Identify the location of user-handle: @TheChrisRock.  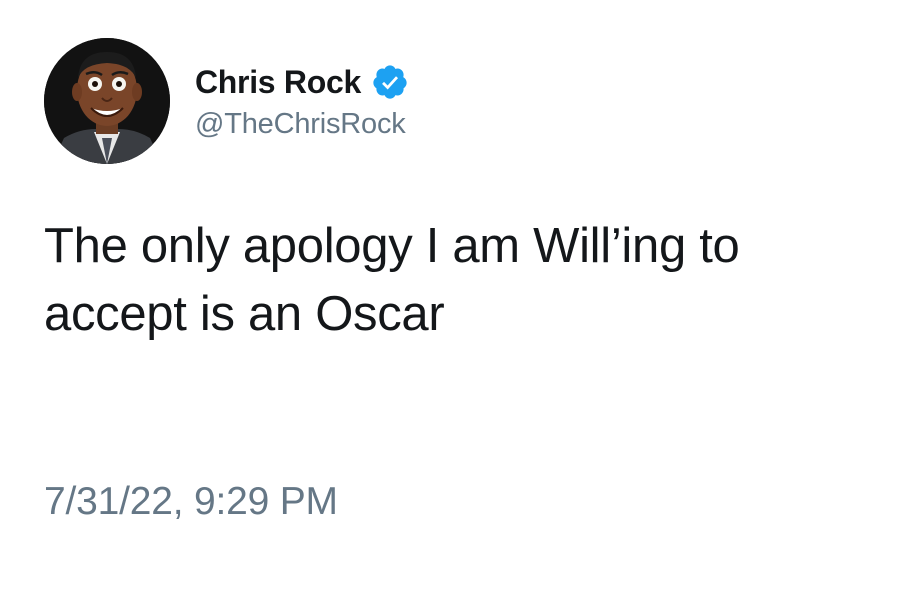
(302, 124).